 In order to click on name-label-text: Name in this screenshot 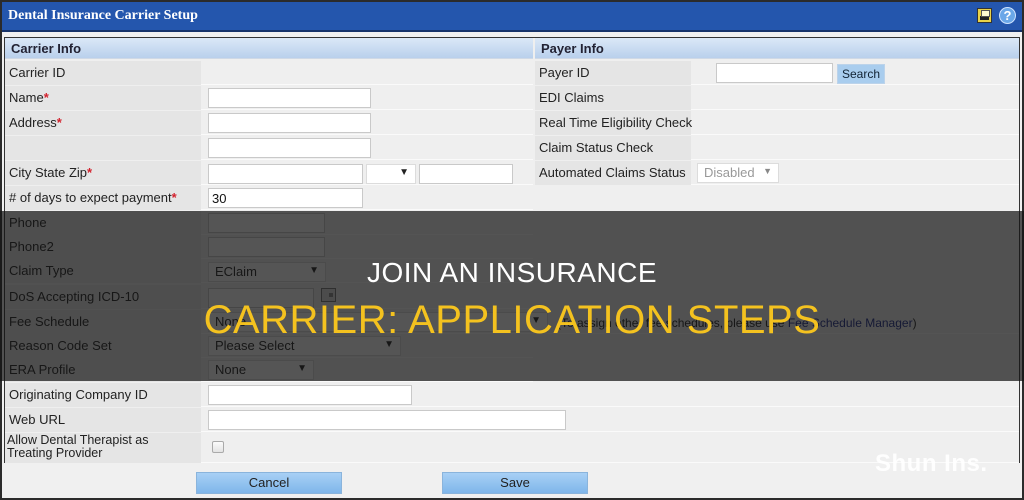, I will do `click(26, 97)`.